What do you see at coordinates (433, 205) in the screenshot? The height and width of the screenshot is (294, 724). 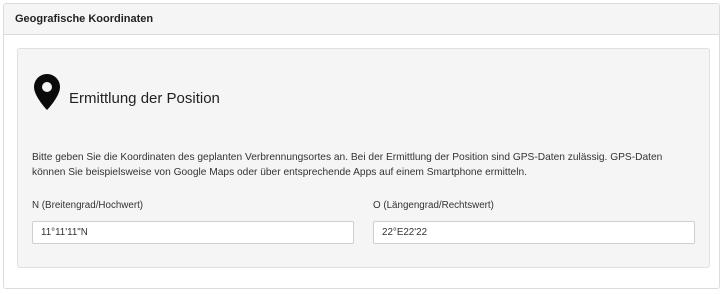 I see `longitude-label: O (Längengrad/Rechtswert)` at bounding box center [433, 205].